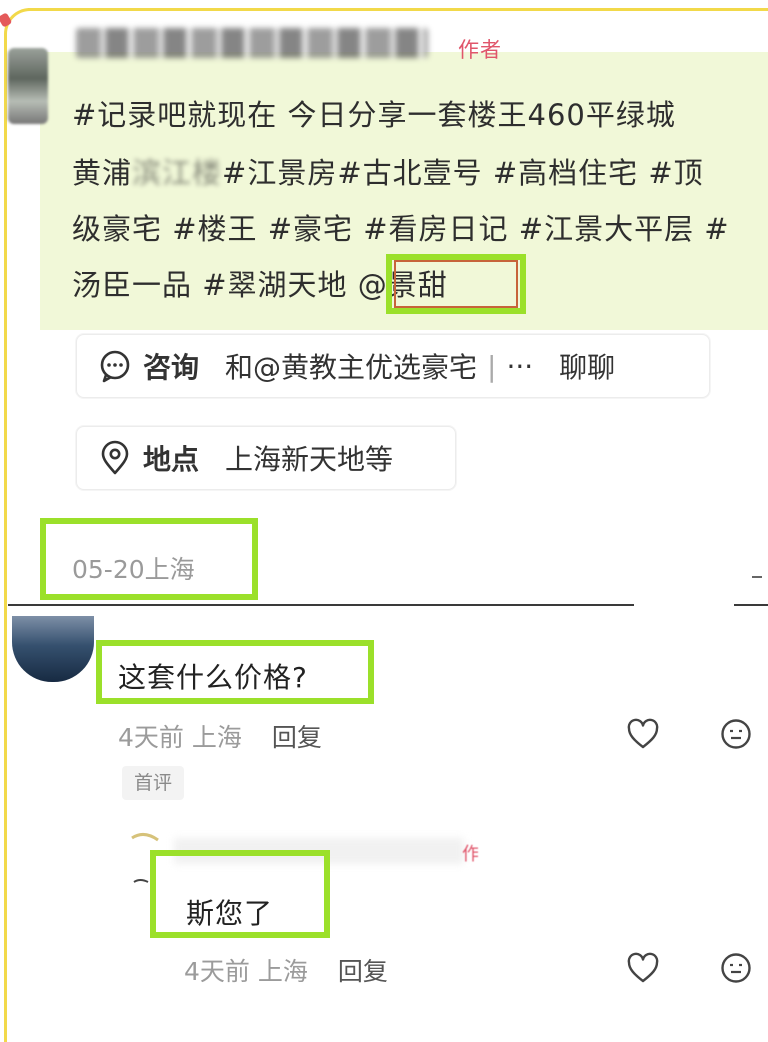 This screenshot has width=768, height=1042. I want to click on author-tag: 作者, so click(480, 50).